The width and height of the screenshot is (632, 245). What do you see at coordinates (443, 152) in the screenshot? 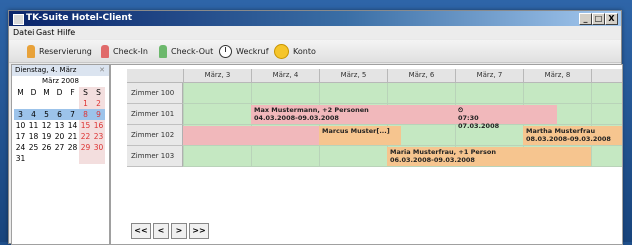
I see `booking-guest: Maria Musterfrau, +1 Person` at bounding box center [443, 152].